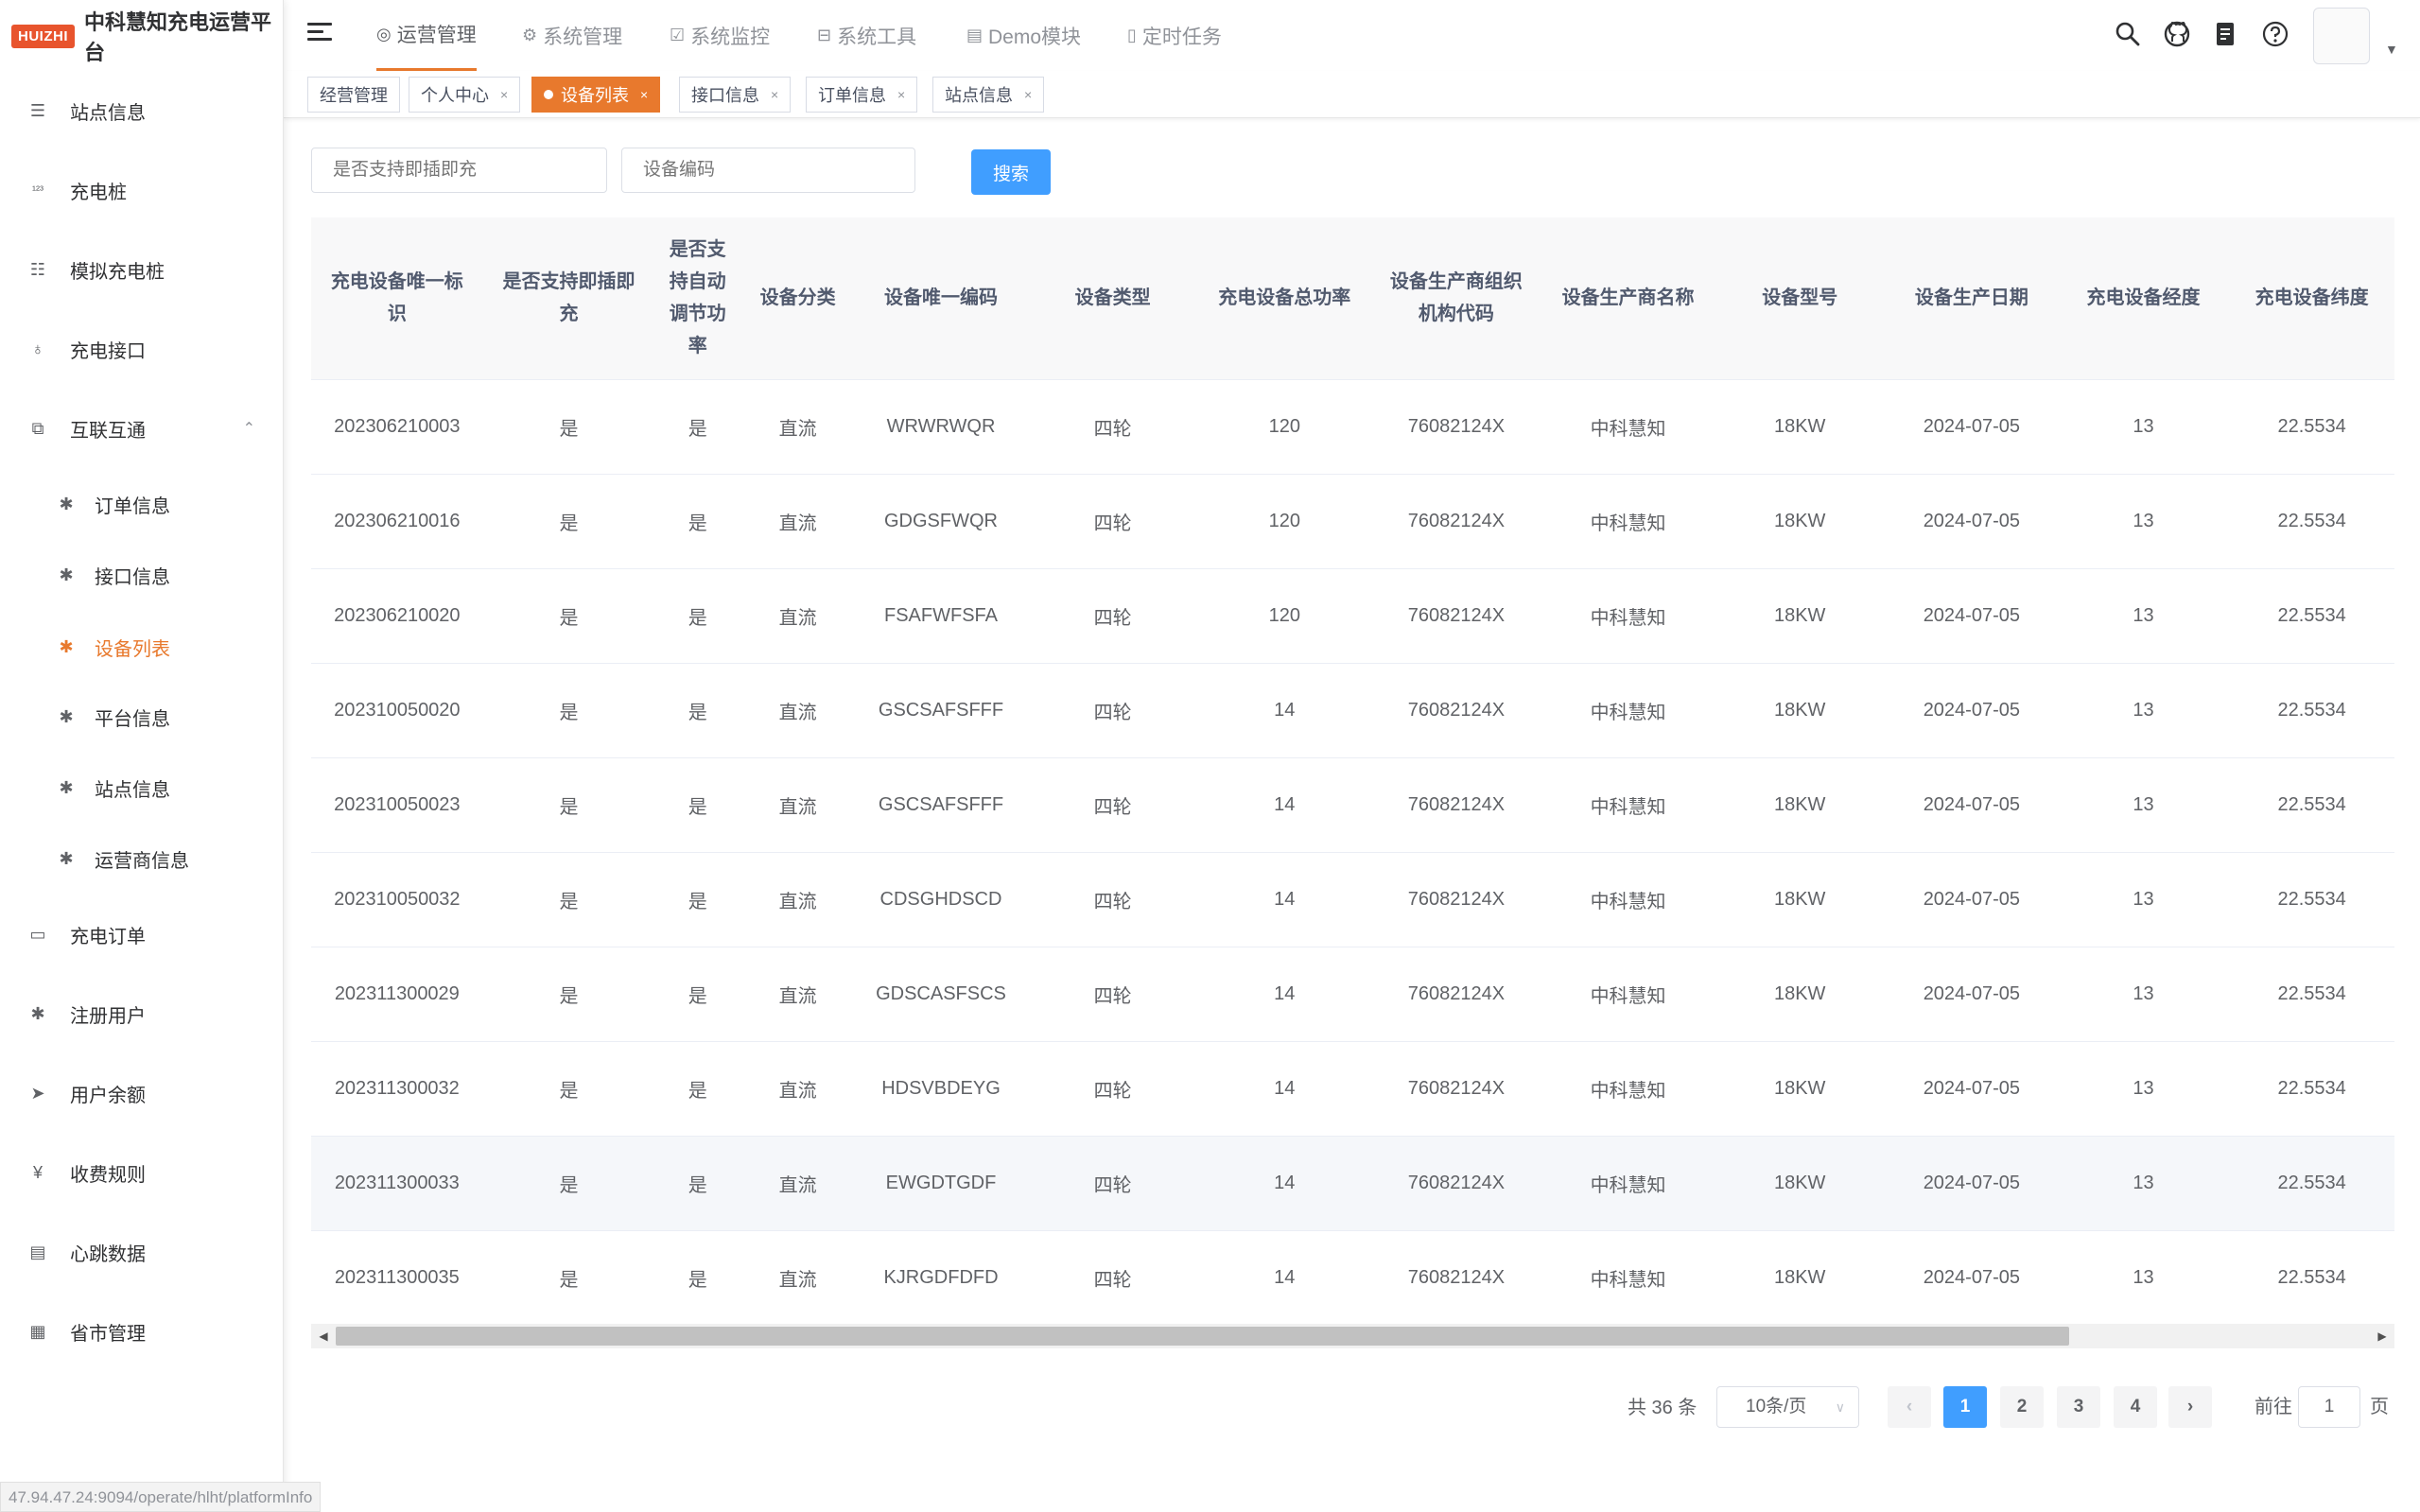  Describe the element at coordinates (2311, 616) in the screenshot. I see `table-cell: 22.5534` at that location.